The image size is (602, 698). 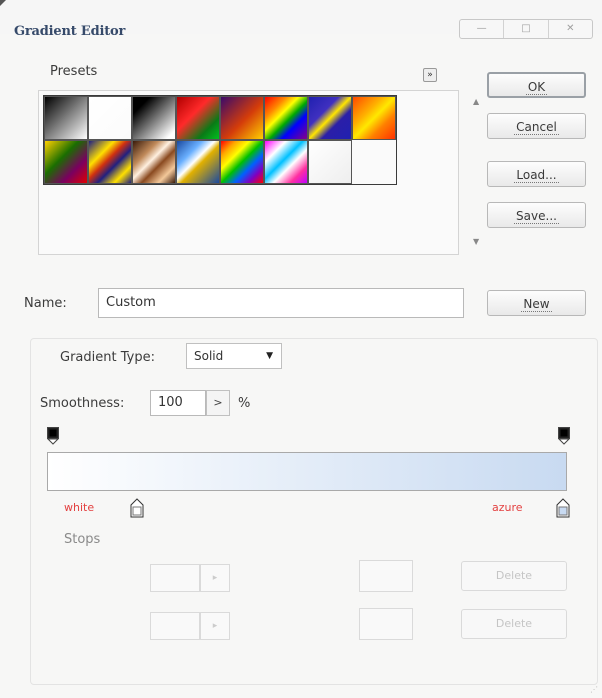 I want to click on color-stop-left-icon, so click(x=137, y=508).